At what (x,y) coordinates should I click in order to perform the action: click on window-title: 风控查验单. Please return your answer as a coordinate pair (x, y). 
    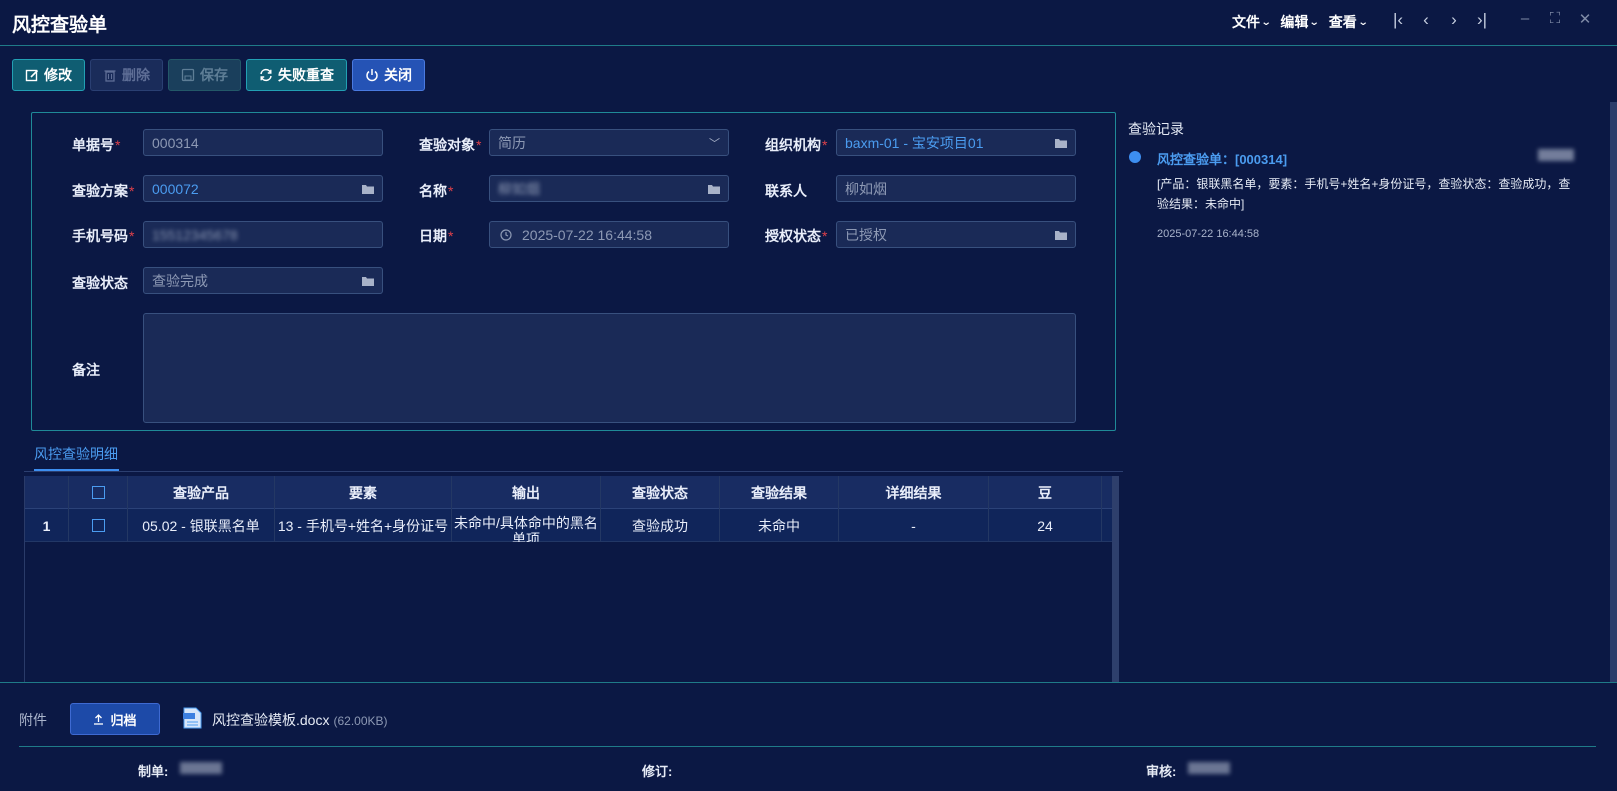
    Looking at the image, I should click on (60, 25).